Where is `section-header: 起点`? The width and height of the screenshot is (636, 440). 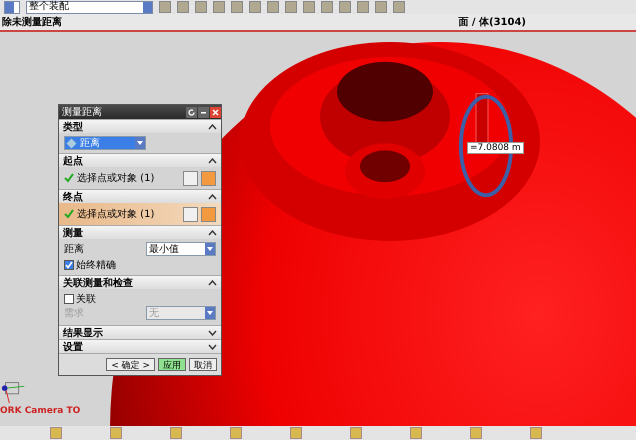
section-header: 起点 is located at coordinates (140, 160).